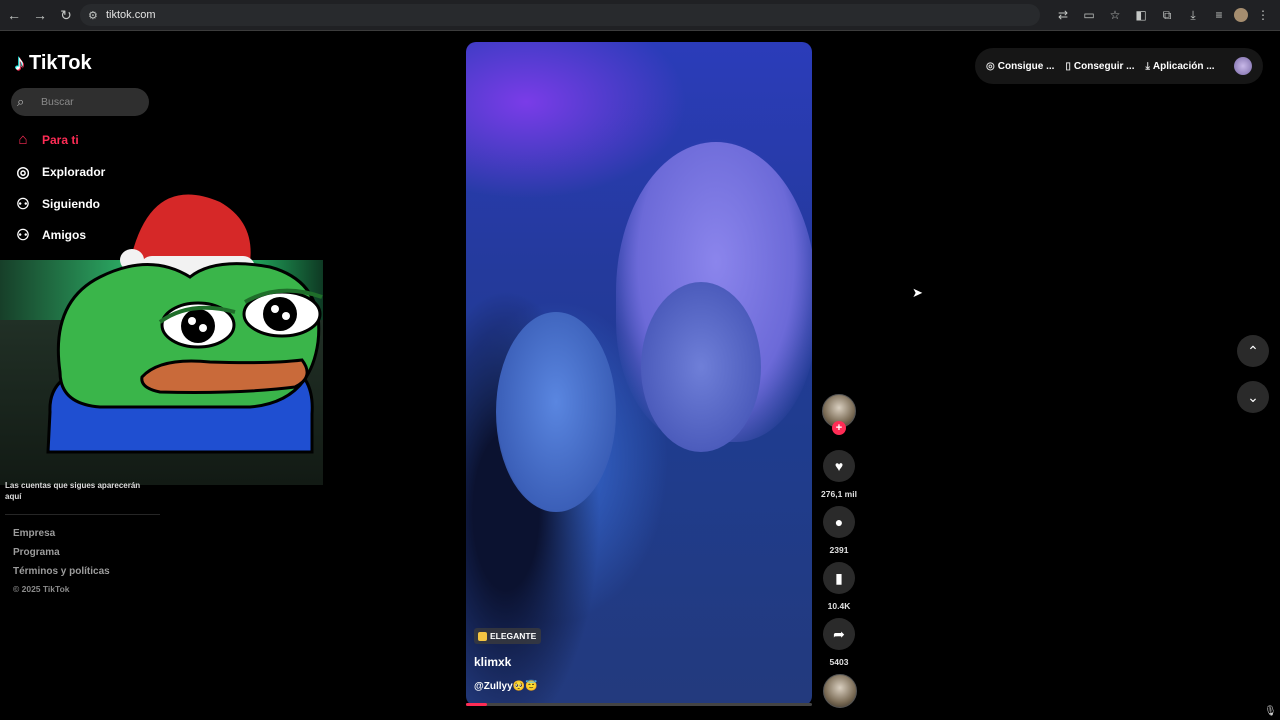  Describe the element at coordinates (21, 101) in the screenshot. I see `search-icon: ⌕` at that location.